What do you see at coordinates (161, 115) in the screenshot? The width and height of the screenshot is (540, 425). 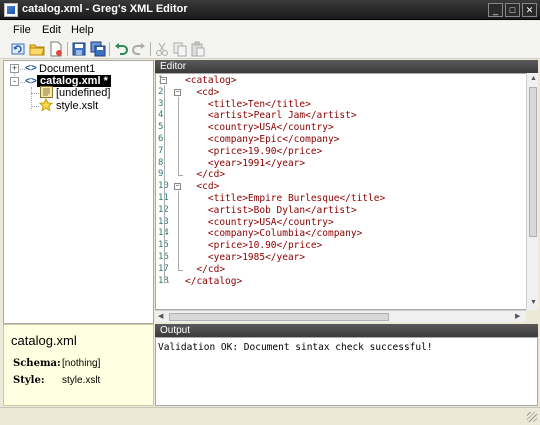 I see `line-number: 4` at bounding box center [161, 115].